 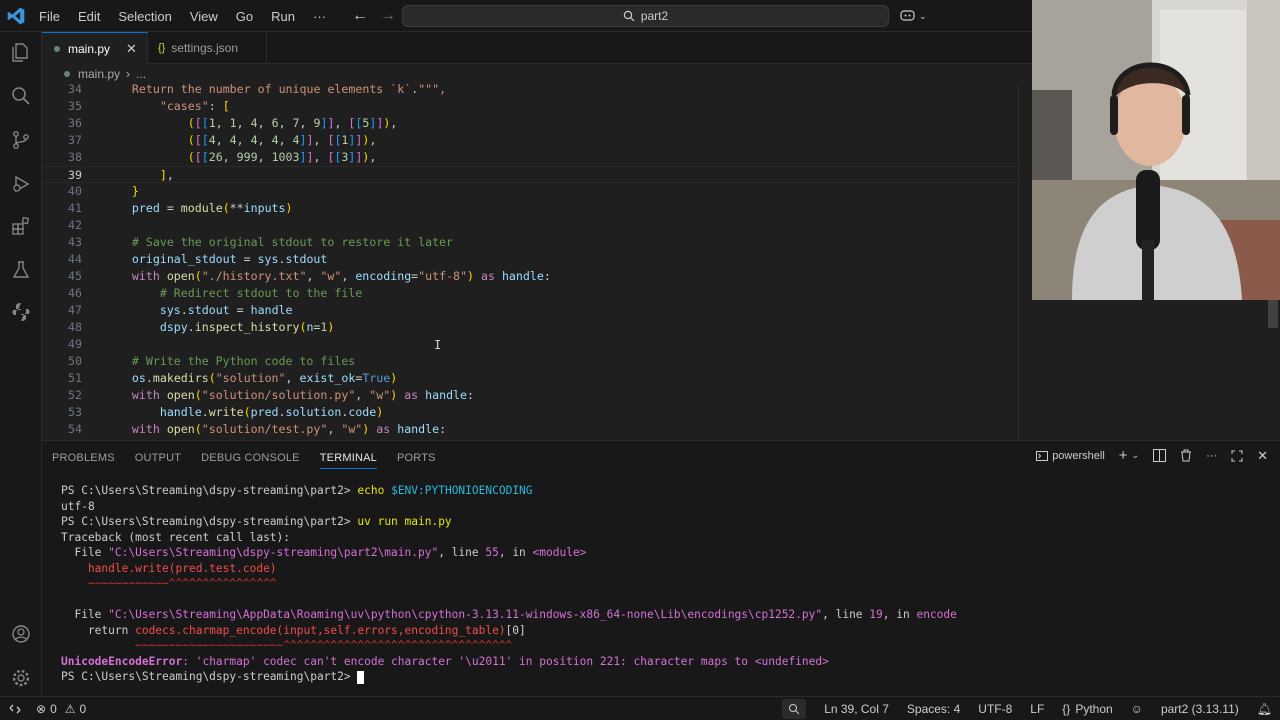 What do you see at coordinates (99, 74) in the screenshot?
I see `breadcrumb-file: main.py` at bounding box center [99, 74].